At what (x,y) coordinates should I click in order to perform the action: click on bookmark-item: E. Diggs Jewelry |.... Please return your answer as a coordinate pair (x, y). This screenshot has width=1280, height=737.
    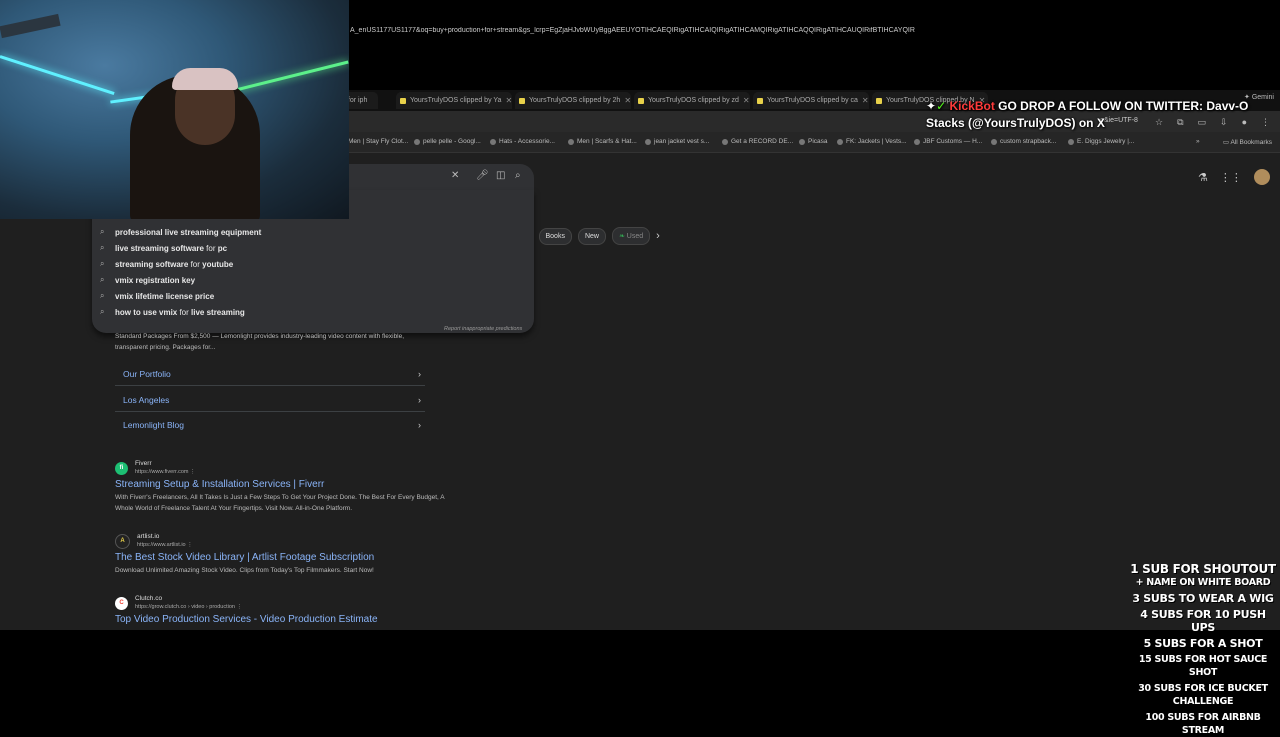
    Looking at the image, I should click on (1101, 141).